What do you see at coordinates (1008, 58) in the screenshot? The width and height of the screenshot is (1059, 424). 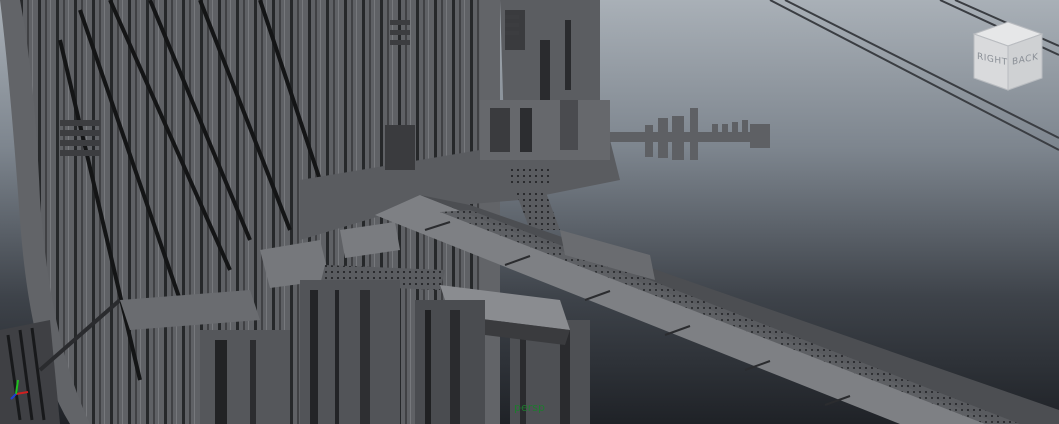 I see `view-cube: RIGHT BACK` at bounding box center [1008, 58].